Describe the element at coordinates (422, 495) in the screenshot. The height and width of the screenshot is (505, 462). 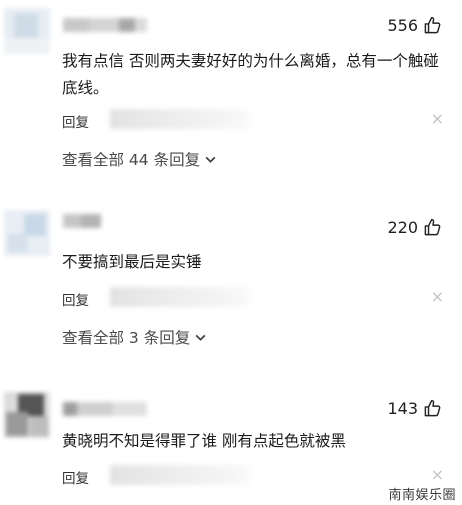
I see `watermark: 南南娱乐圈` at that location.